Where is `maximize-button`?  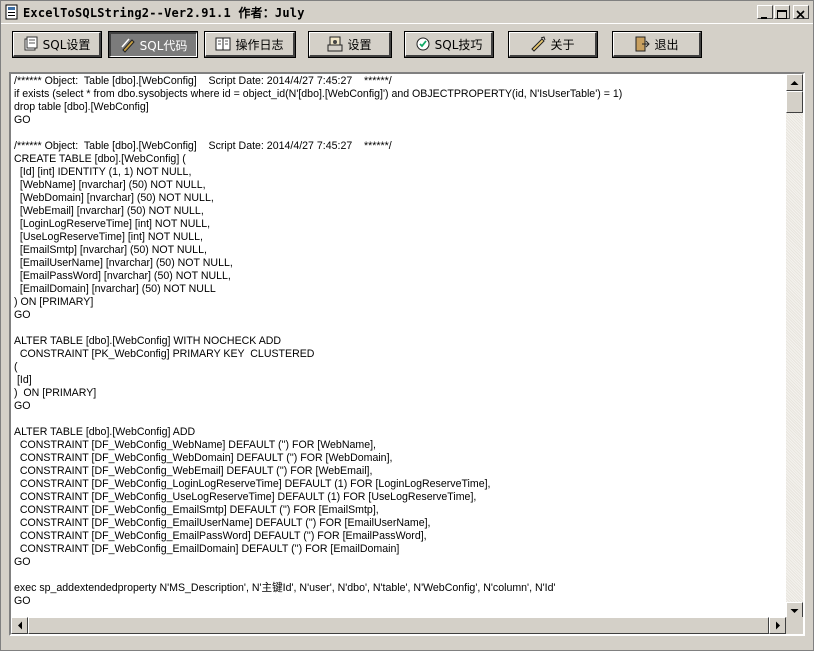 maximize-button is located at coordinates (782, 12).